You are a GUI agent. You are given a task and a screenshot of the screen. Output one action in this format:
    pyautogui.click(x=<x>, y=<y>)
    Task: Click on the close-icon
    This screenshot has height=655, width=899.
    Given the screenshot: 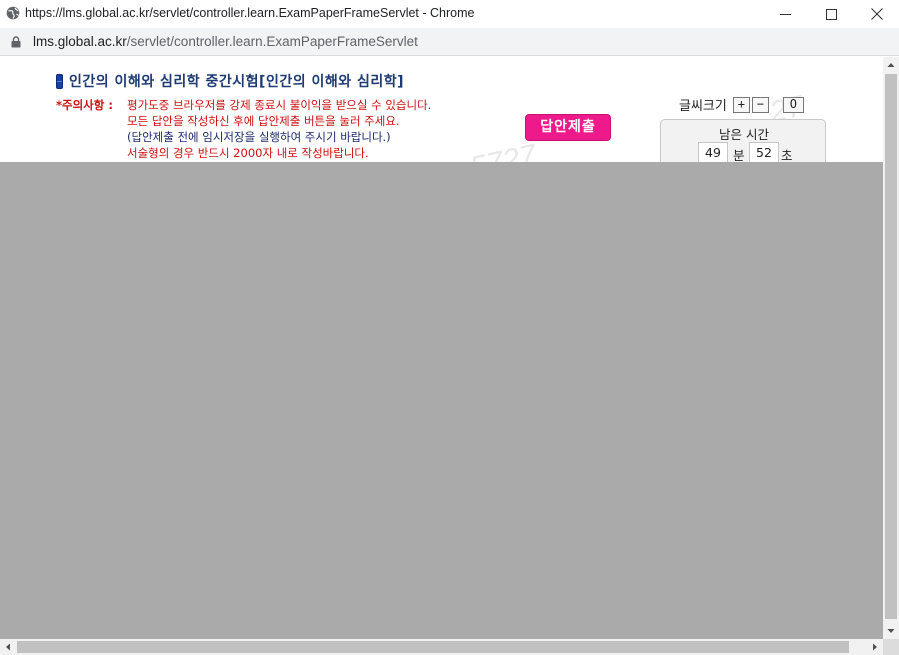 What is the action you would take?
    pyautogui.click(x=877, y=14)
    